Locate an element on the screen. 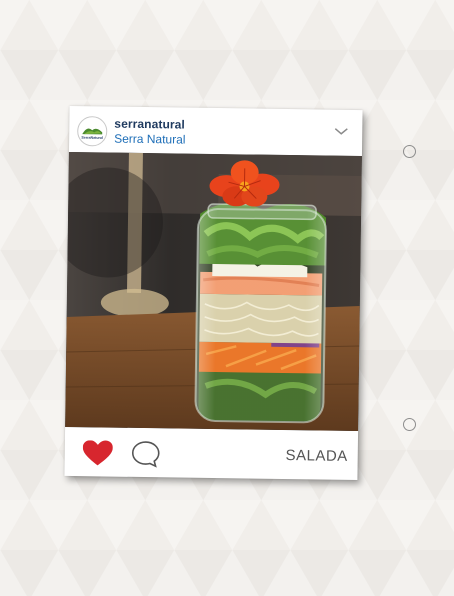  speech-bubble-icon is located at coordinates (146, 454).